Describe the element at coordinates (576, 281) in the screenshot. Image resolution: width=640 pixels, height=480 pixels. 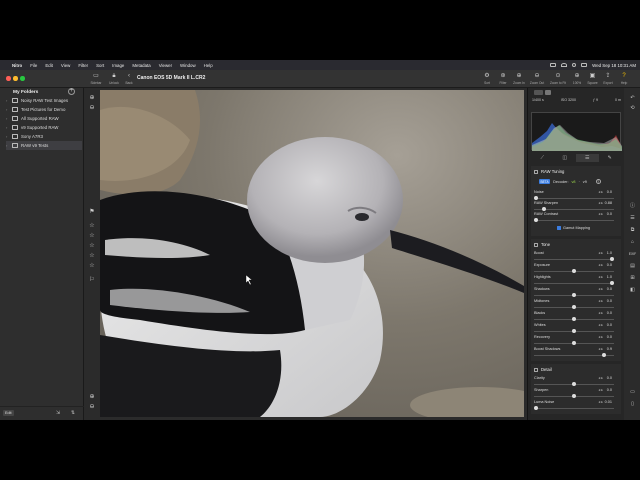
I see `slider-highlights: Highlights ◂ ▸ 1.0` at that location.